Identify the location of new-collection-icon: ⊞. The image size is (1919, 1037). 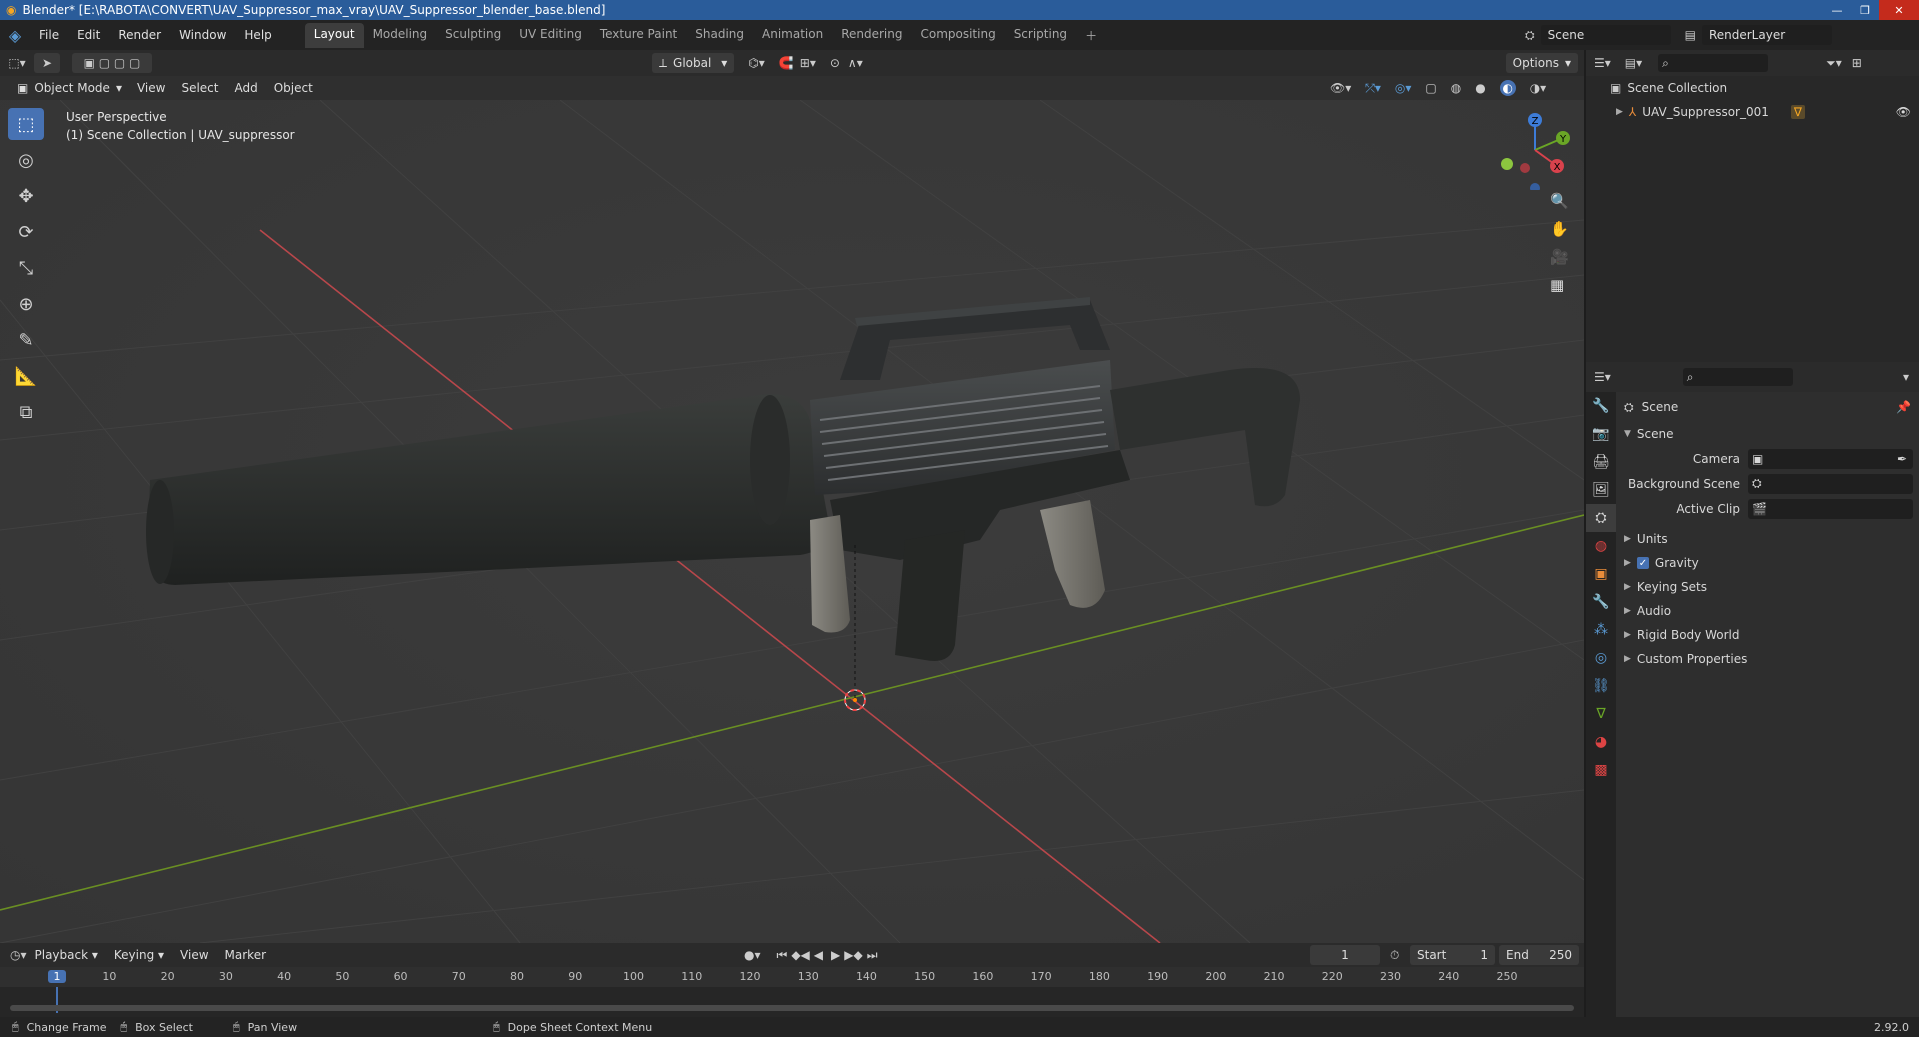
(1857, 63).